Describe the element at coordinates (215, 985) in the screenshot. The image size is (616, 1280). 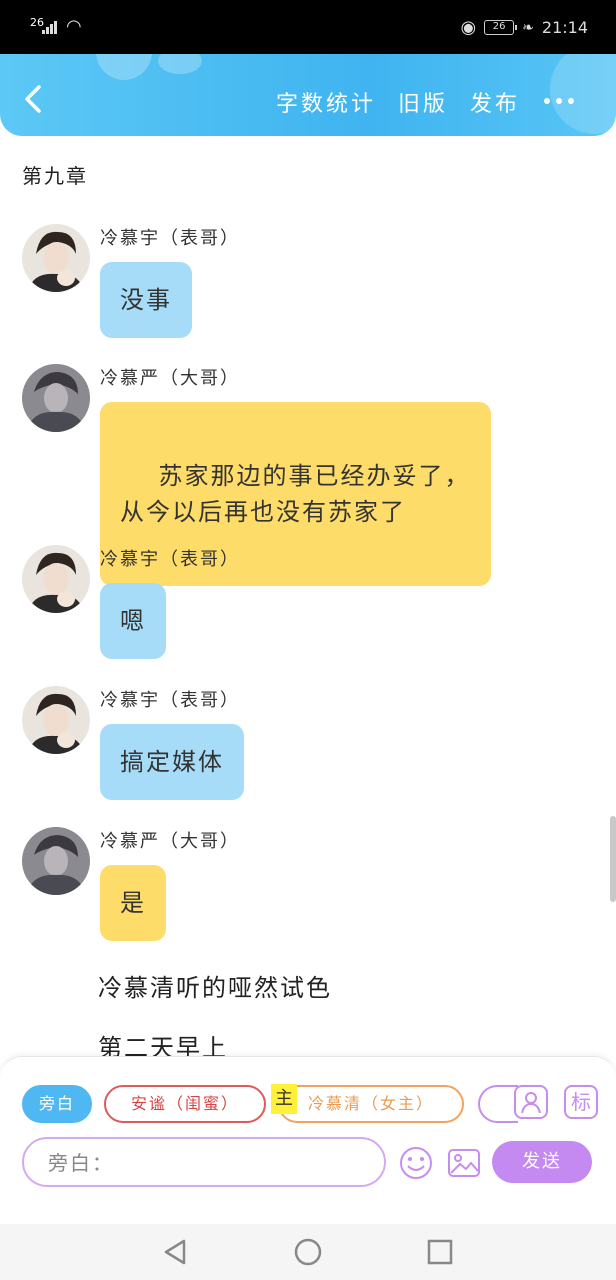
I see `narration-line: 冷慕清听的哑然试色` at that location.